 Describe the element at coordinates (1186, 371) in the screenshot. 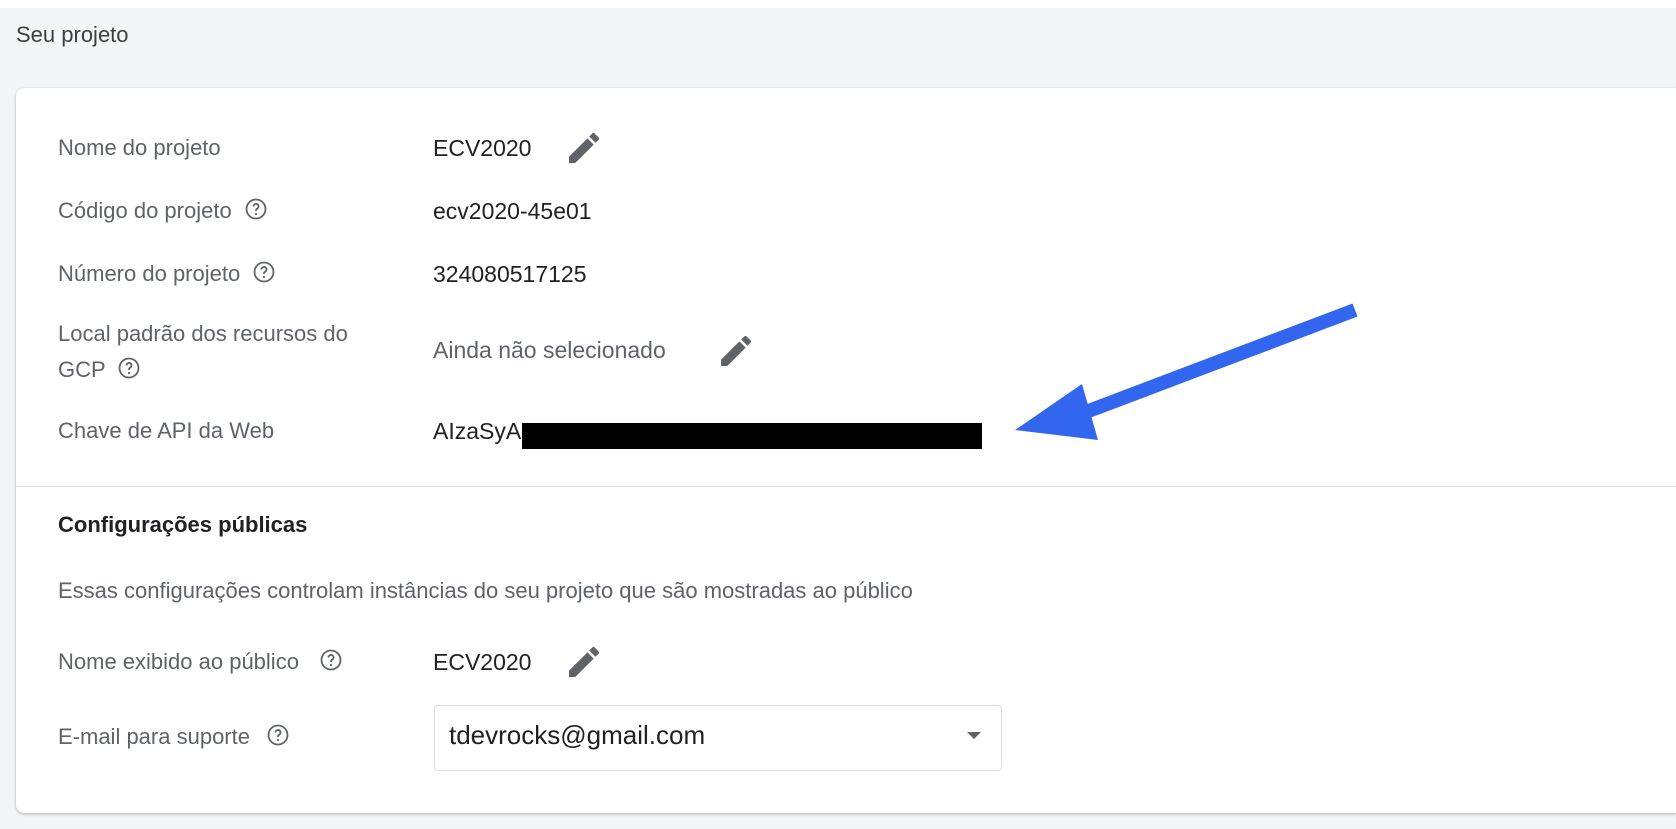

I see `annotation-arrow` at that location.